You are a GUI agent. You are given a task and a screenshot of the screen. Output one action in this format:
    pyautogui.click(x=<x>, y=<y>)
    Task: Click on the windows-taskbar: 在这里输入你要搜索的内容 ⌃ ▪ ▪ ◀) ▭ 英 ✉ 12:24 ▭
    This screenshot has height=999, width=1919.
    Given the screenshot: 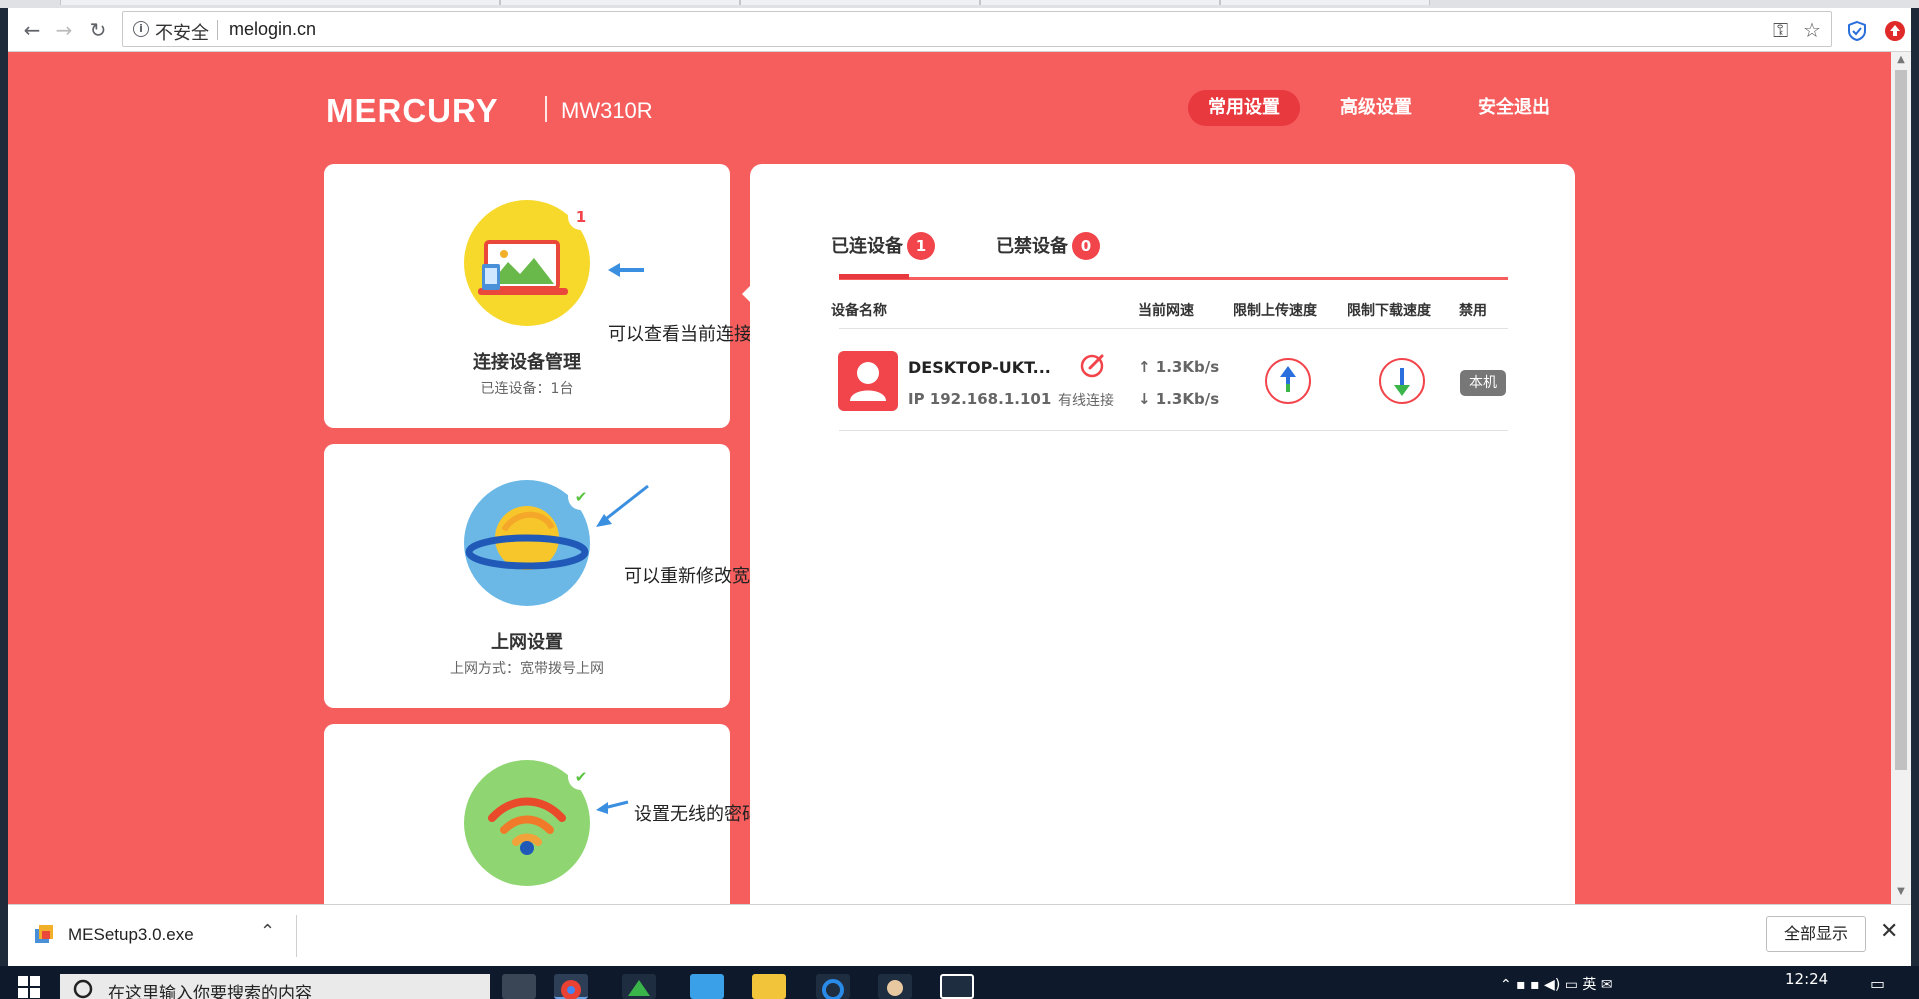 What is the action you would take?
    pyautogui.click(x=959, y=982)
    